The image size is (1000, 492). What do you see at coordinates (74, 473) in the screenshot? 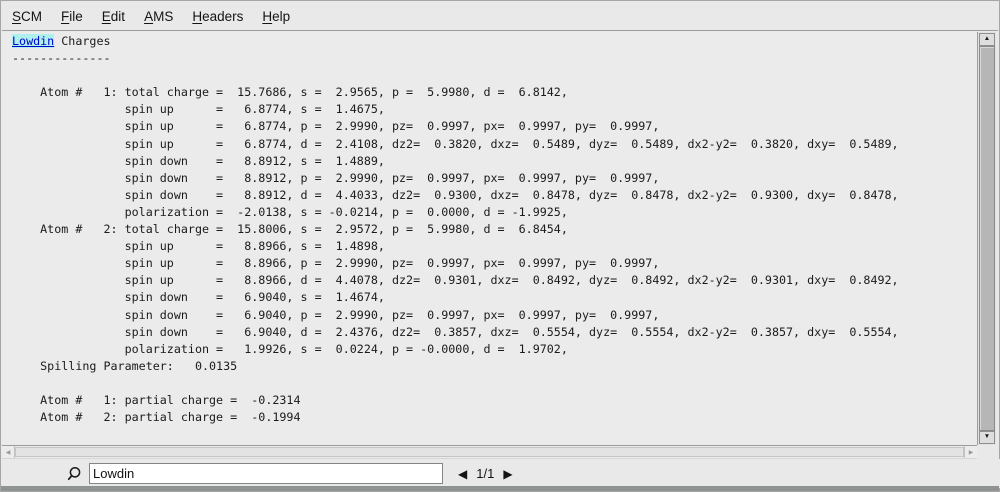
I see `search-icon` at bounding box center [74, 473].